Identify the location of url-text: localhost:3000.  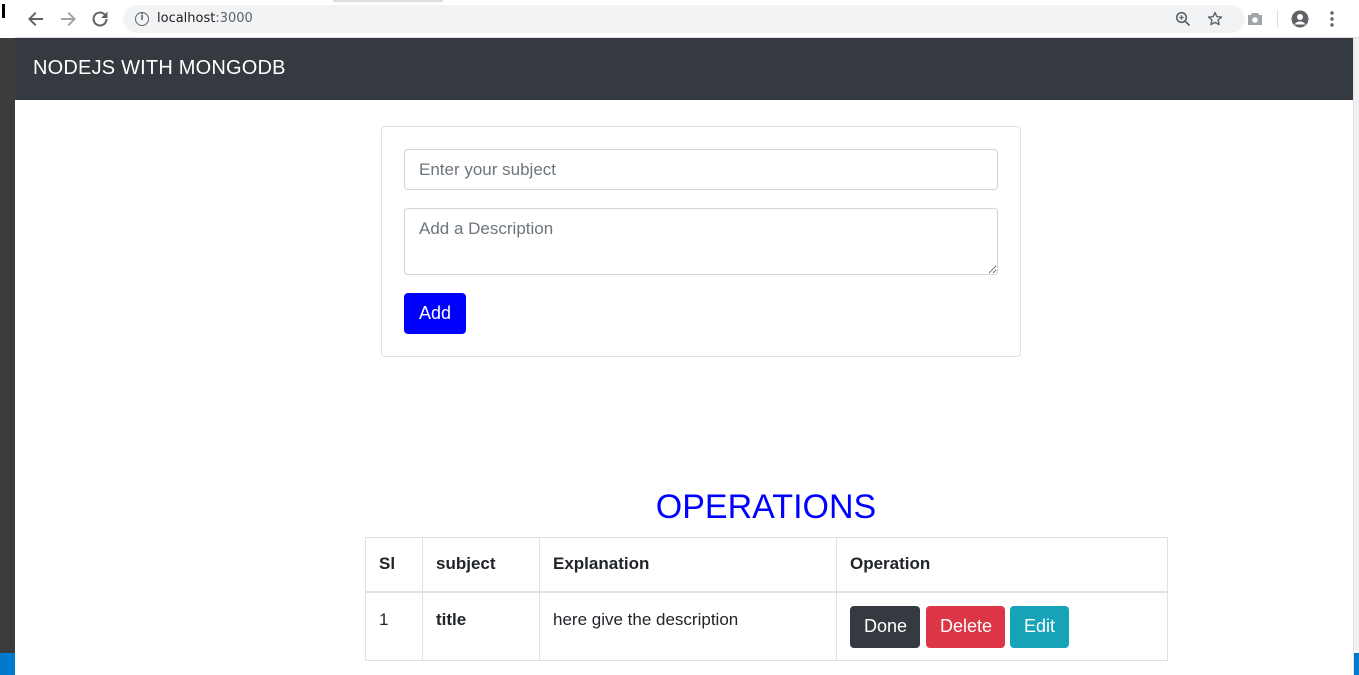
(205, 18).